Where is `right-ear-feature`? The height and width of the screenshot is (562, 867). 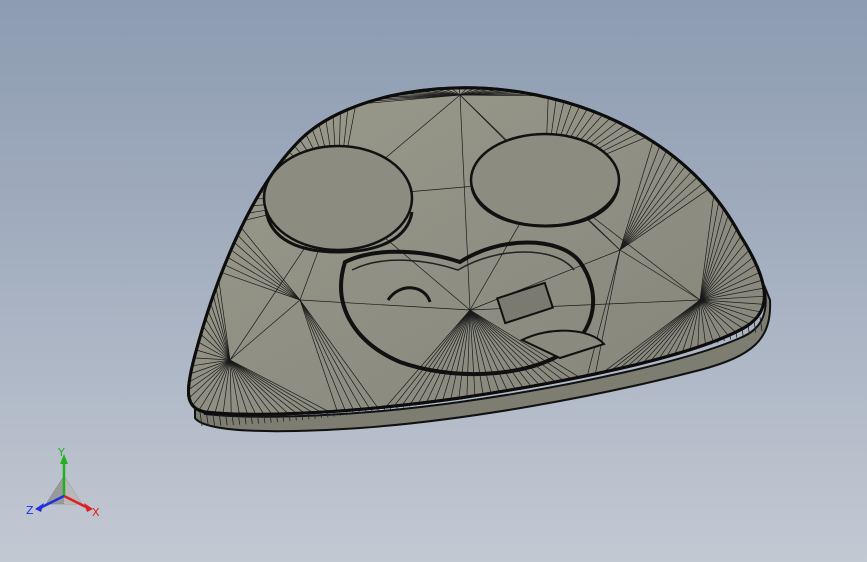 right-ear-feature is located at coordinates (545, 180).